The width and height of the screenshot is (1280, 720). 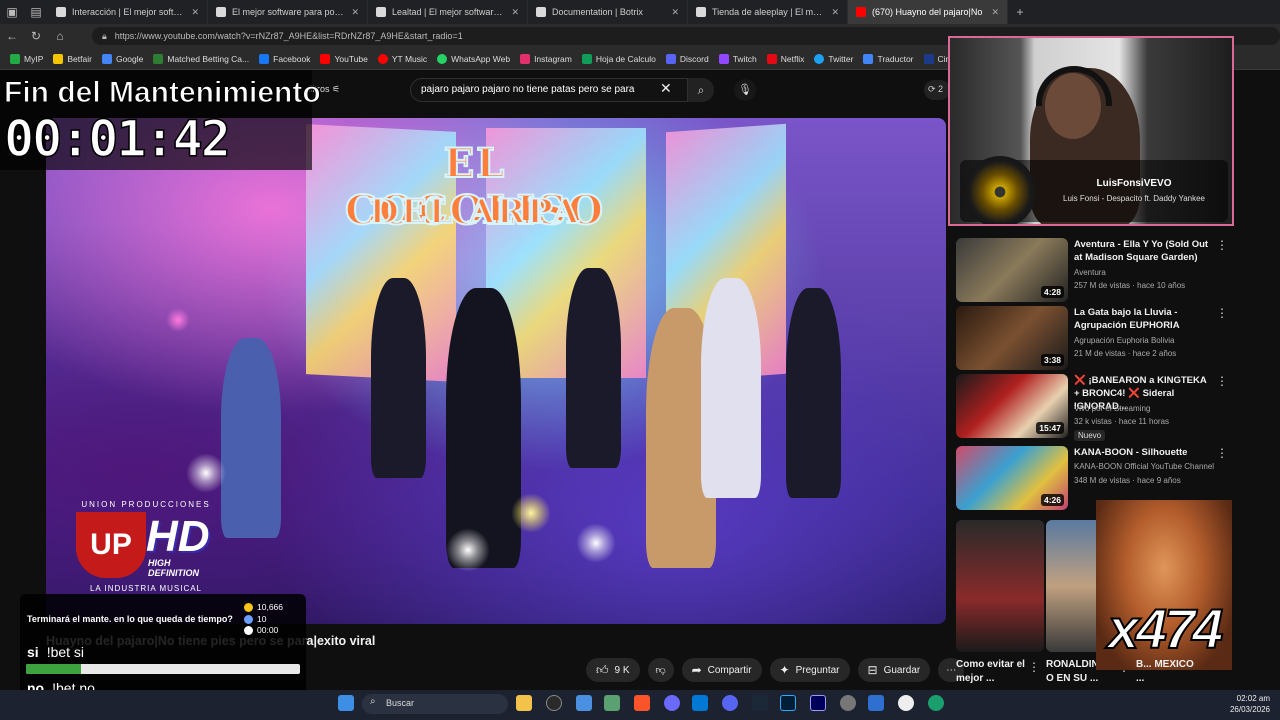 What do you see at coordinates (788, 703) in the screenshot?
I see `photoshop-icon` at bounding box center [788, 703].